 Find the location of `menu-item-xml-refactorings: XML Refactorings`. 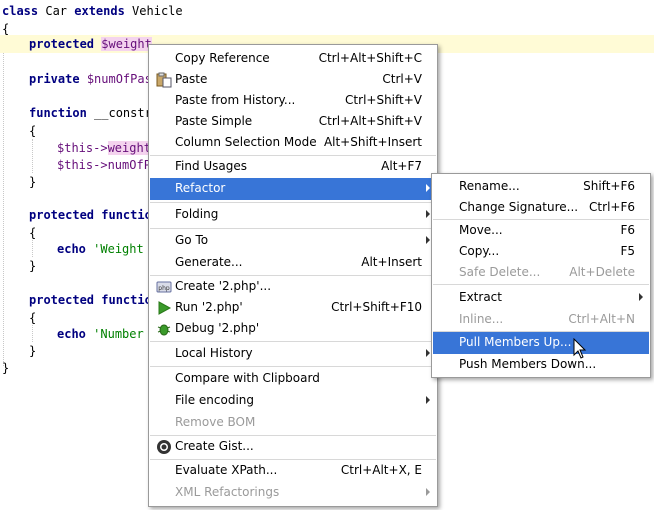

menu-item-xml-refactorings: XML Refactorings is located at coordinates (293, 493).